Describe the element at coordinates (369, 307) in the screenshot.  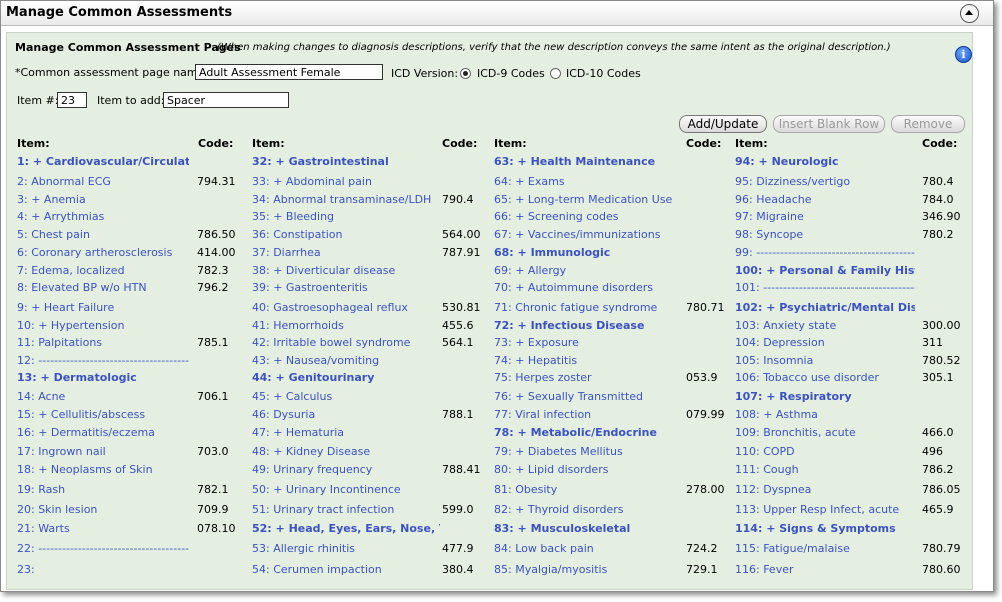
I see `list-item: 40: Gastroesophageal reflux 530.81` at that location.